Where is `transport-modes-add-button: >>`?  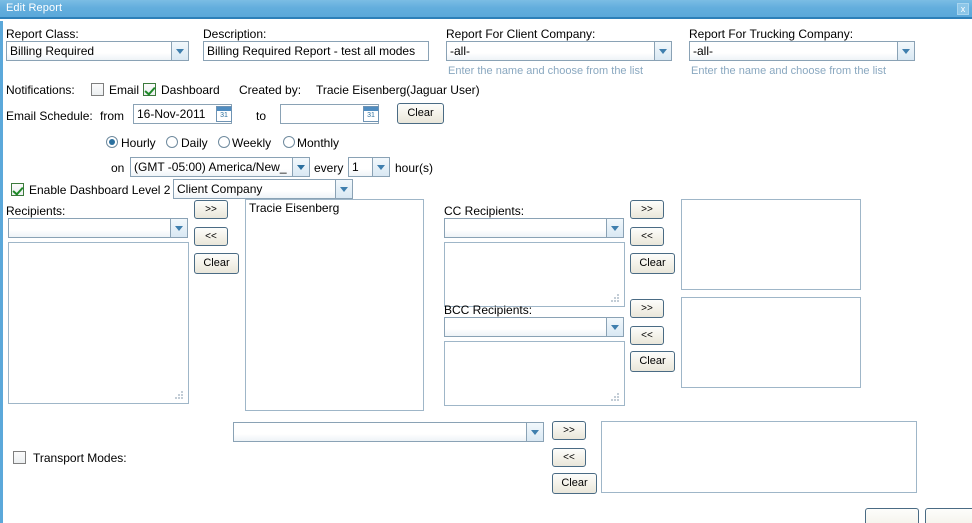 transport-modes-add-button: >> is located at coordinates (569, 430).